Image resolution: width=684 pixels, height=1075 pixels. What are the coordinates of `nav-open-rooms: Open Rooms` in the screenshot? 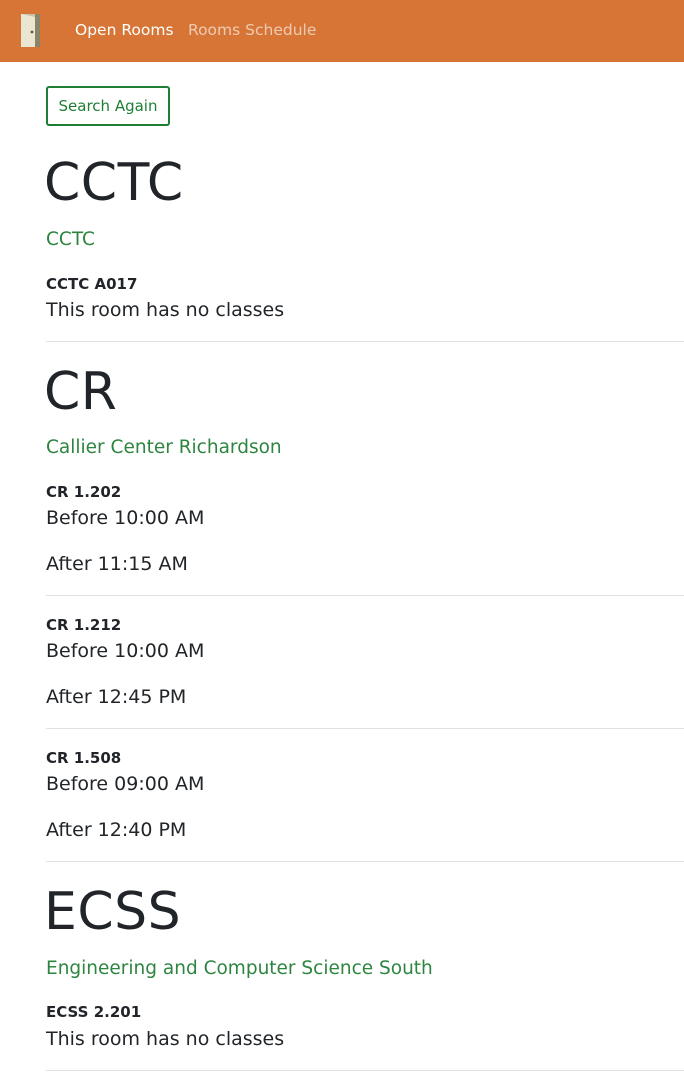 It's located at (124, 30).